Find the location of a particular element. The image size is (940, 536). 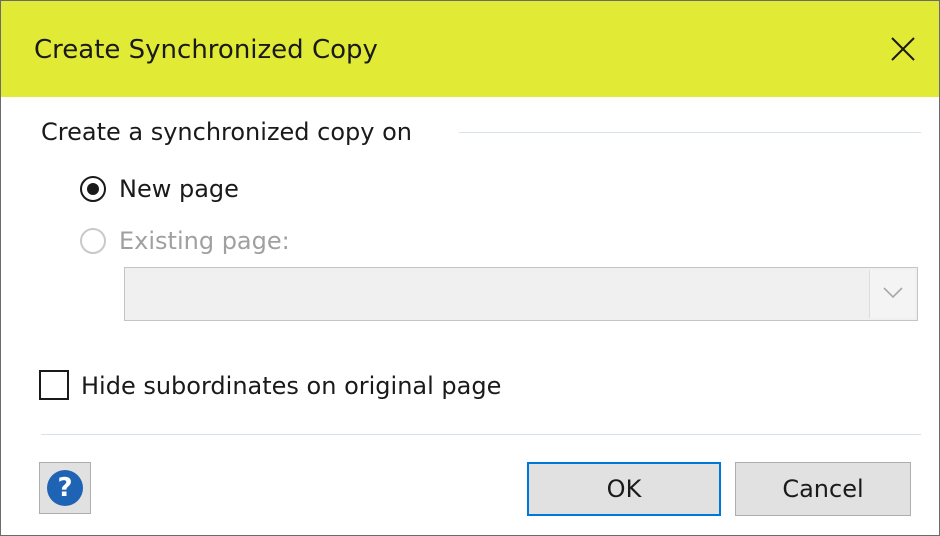

help-icon: ? is located at coordinates (65, 488).